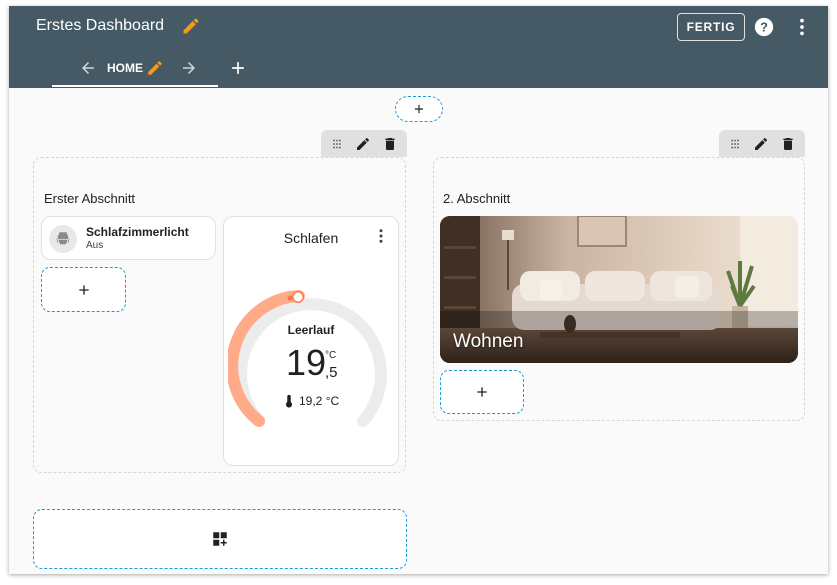  Describe the element at coordinates (238, 68) in the screenshot. I see `add-view-icon` at that location.